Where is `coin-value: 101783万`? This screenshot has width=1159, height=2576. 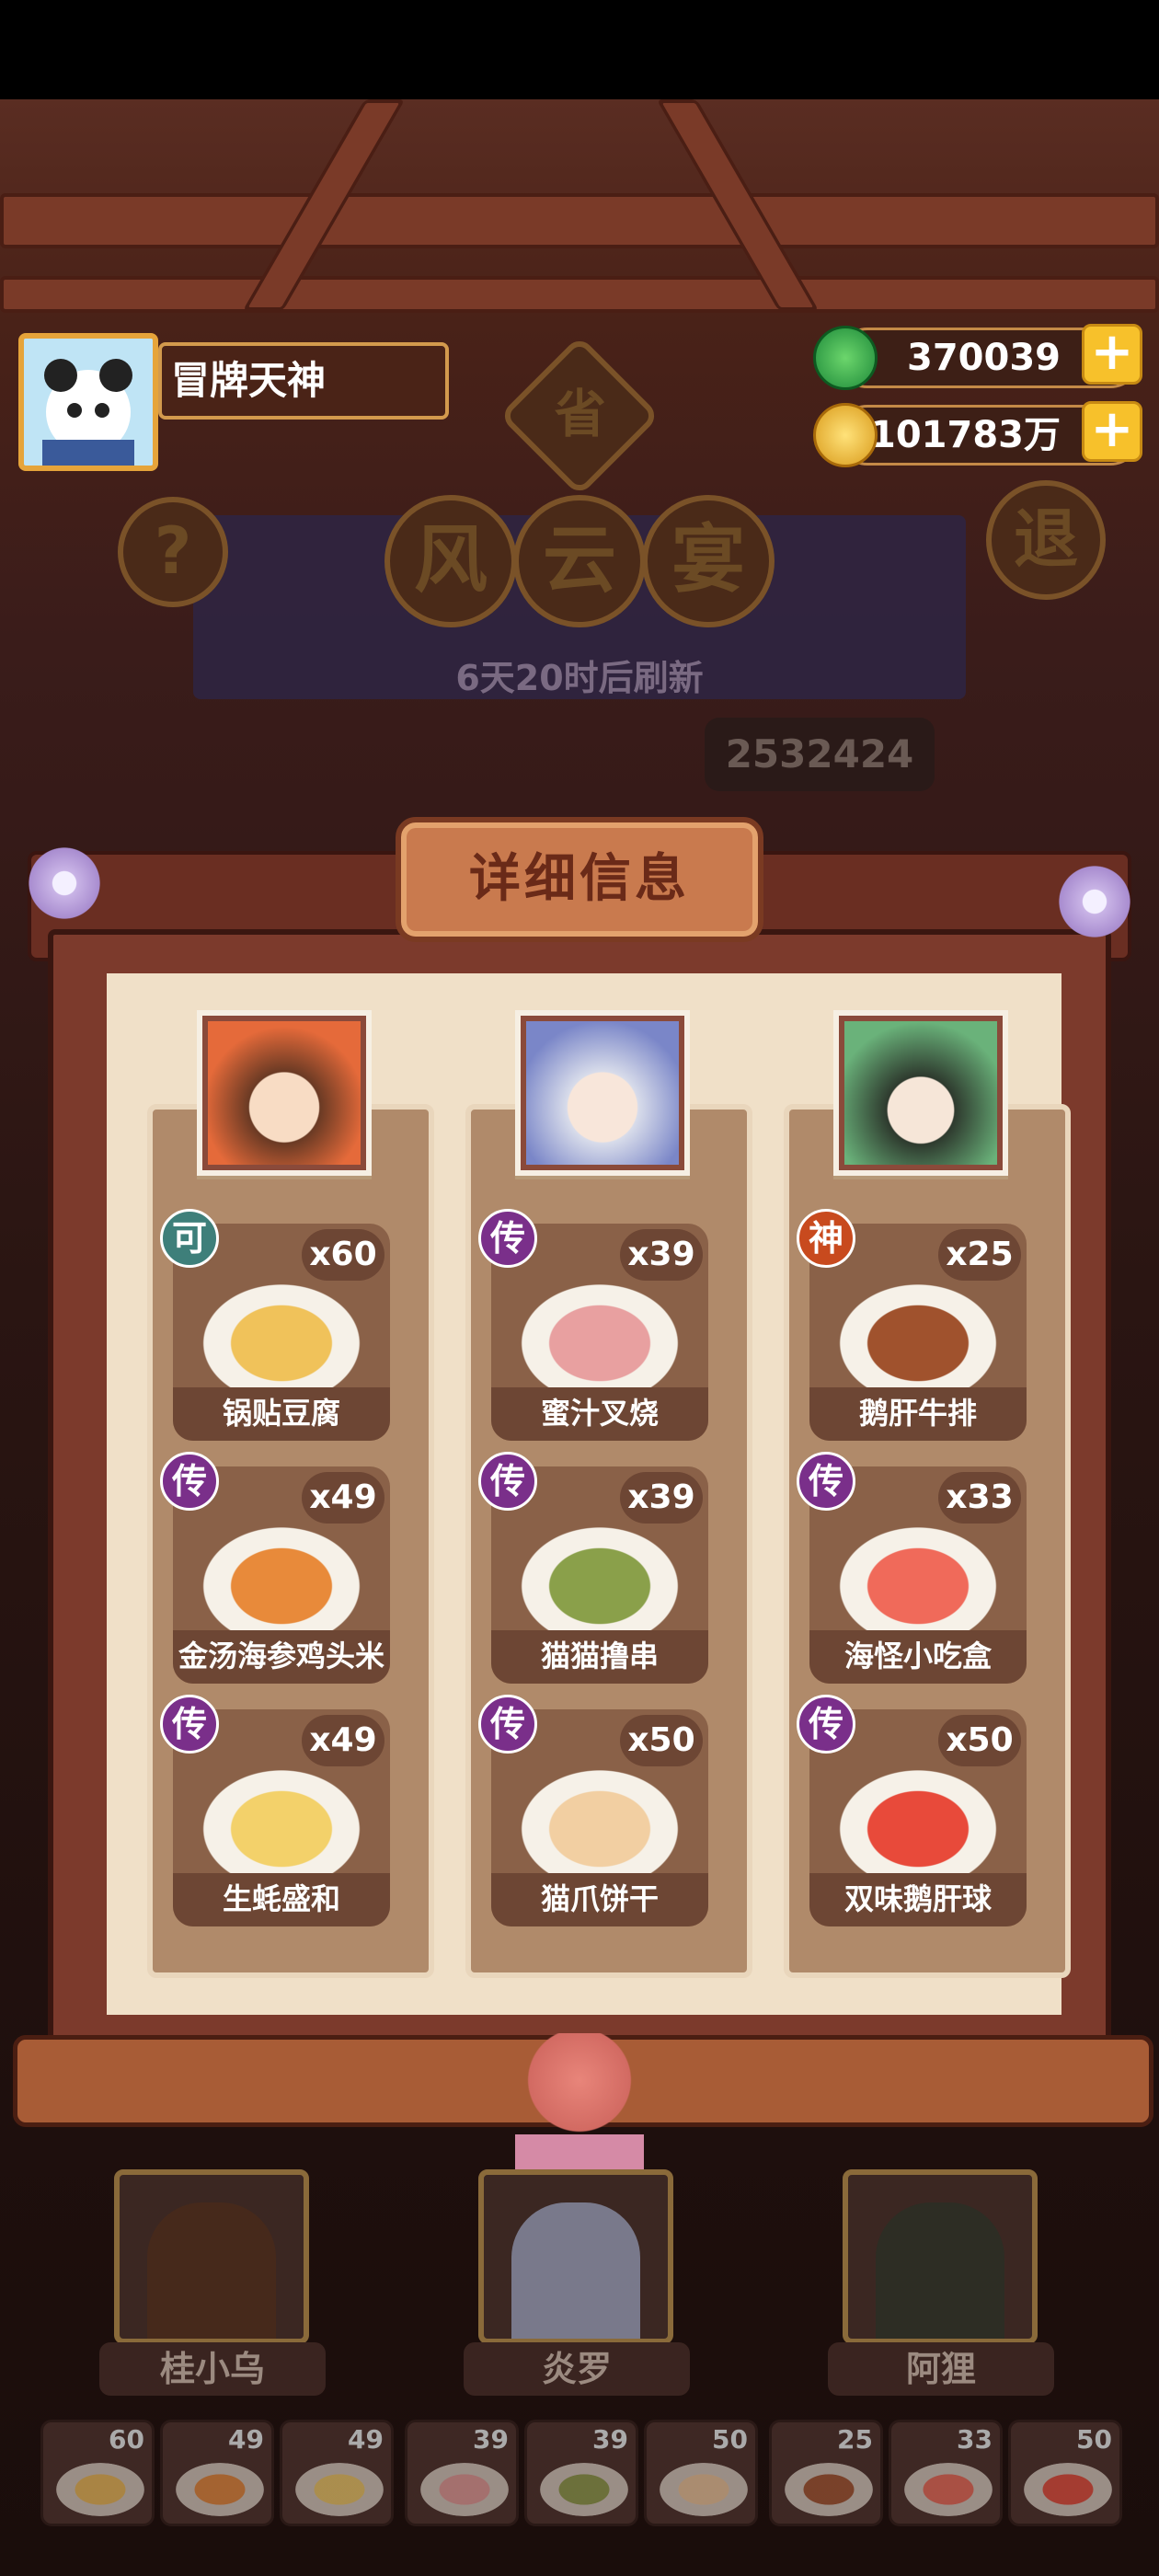 coin-value: 101783万 is located at coordinates (965, 435).